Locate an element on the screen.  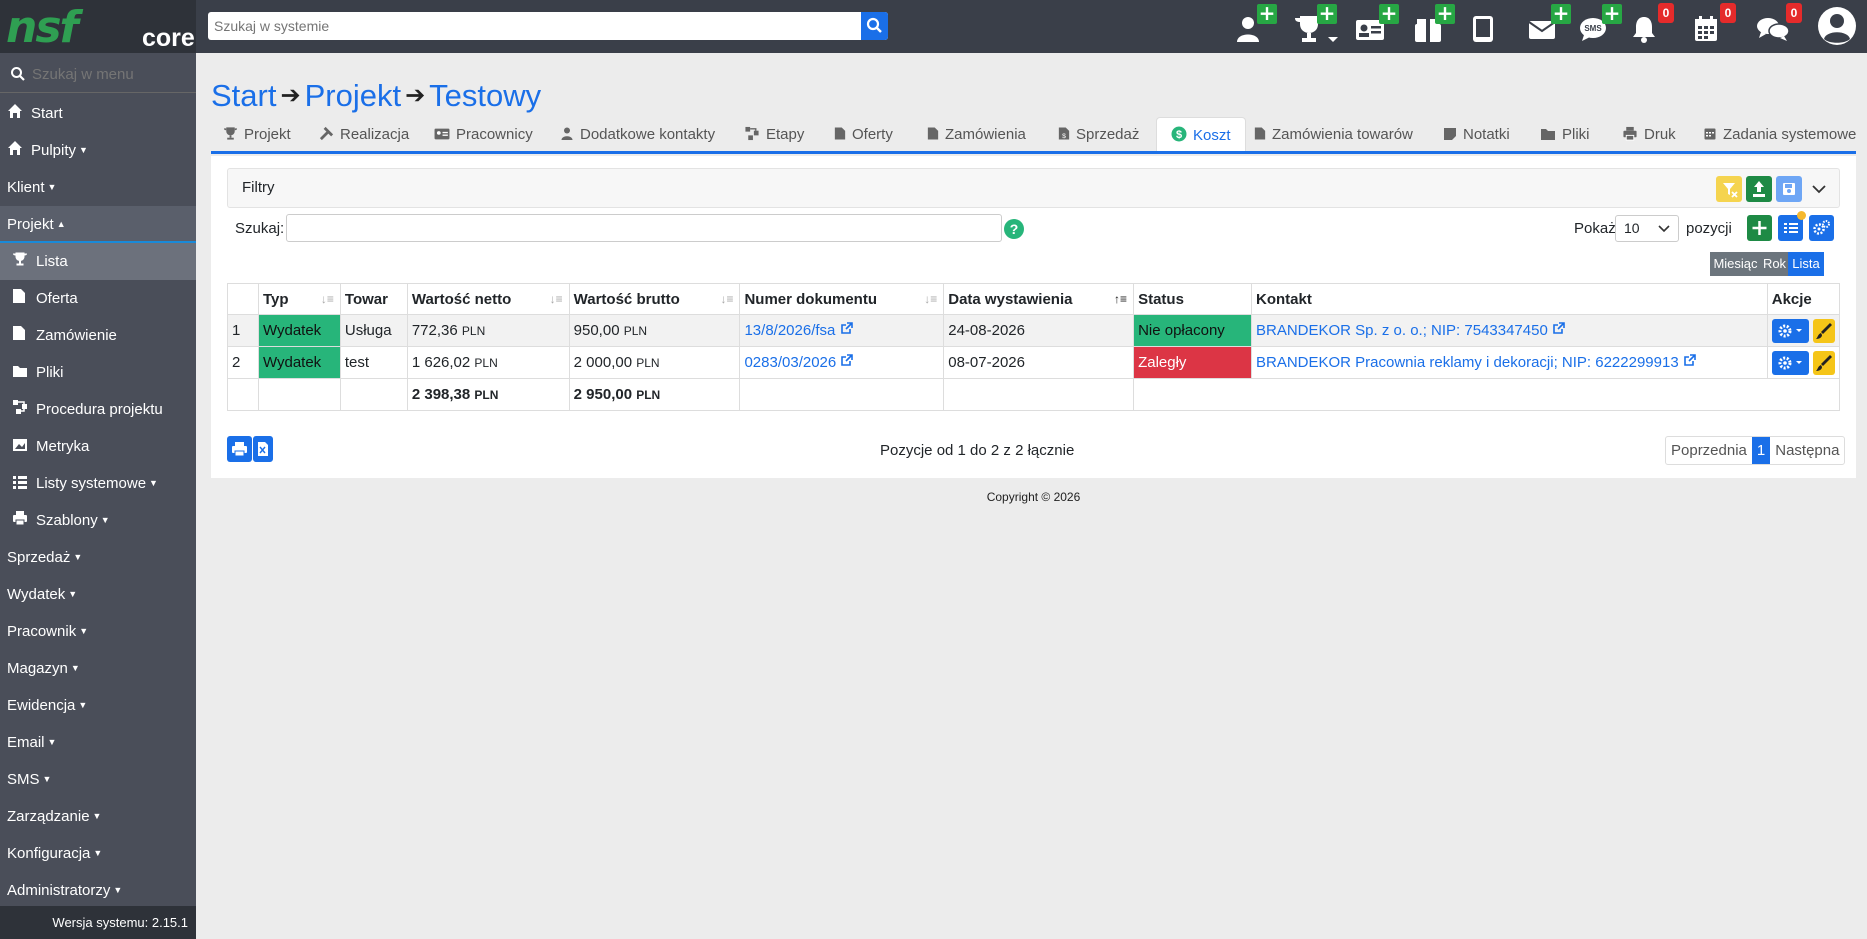
add-cost-button is located at coordinates (1759, 228).